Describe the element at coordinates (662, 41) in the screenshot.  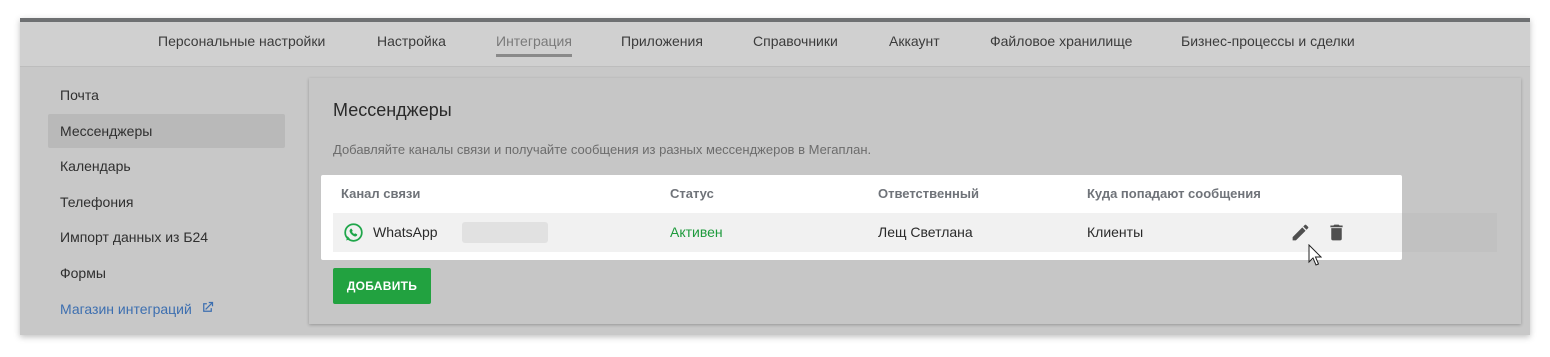
I see `nav-applications: Приложения` at that location.